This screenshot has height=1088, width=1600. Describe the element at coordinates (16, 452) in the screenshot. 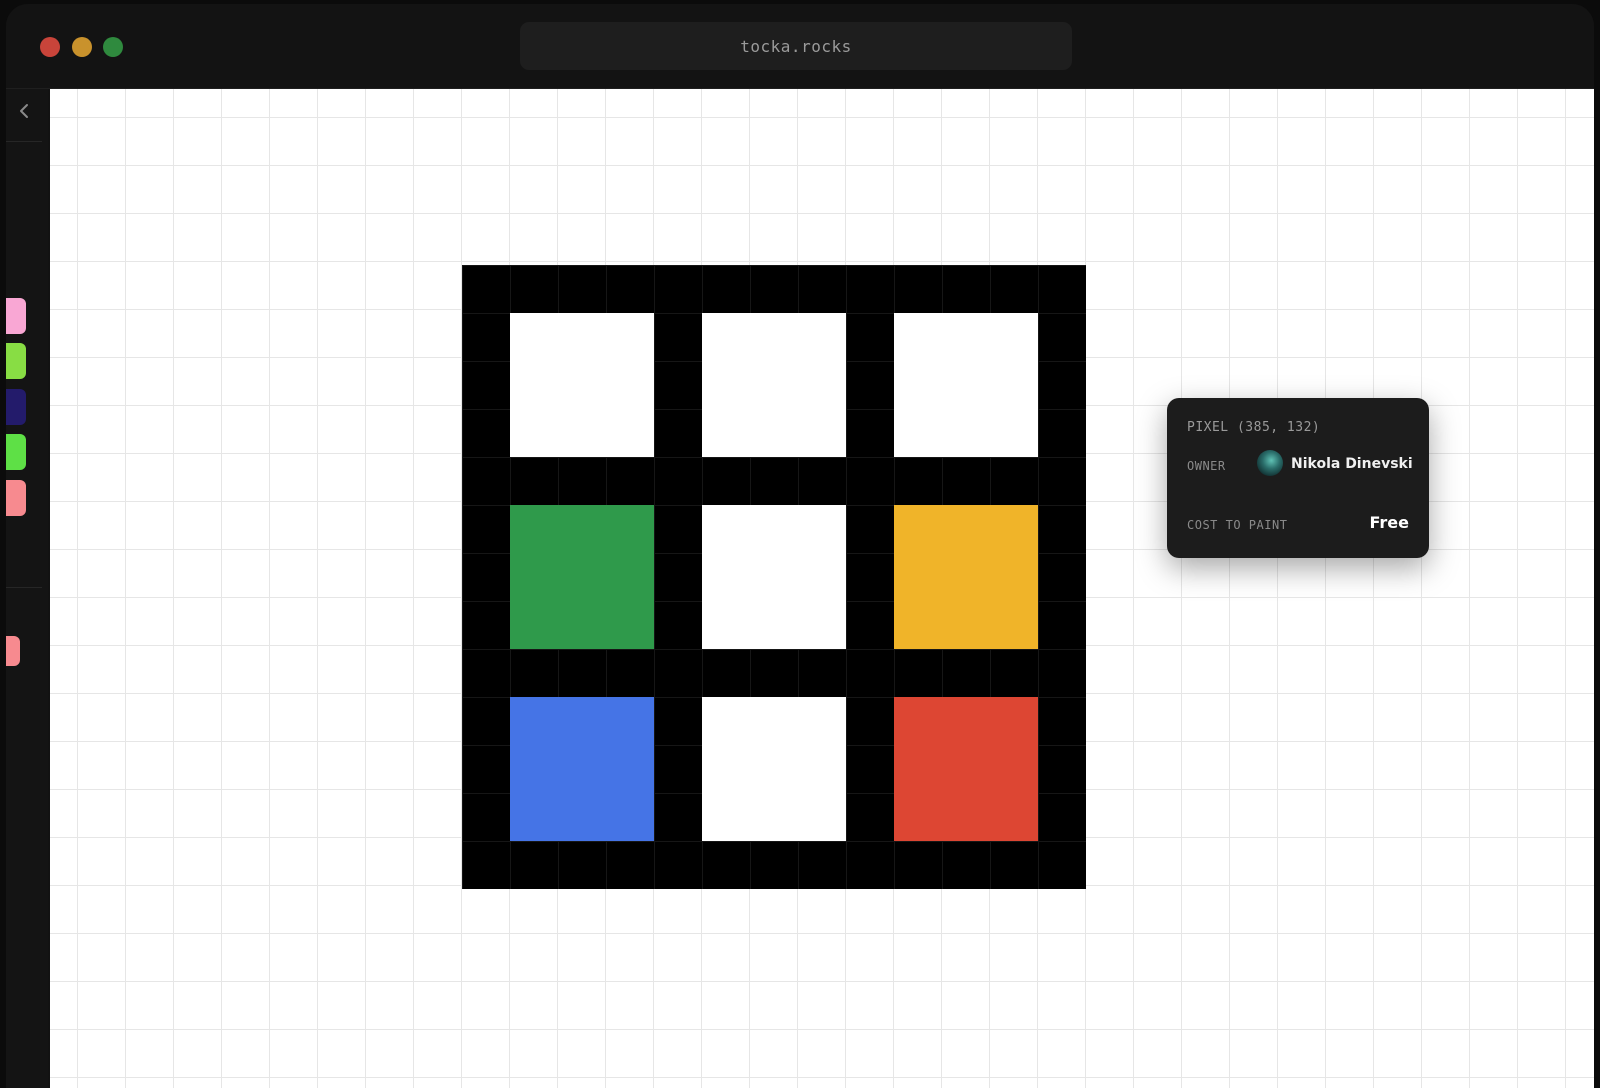

I see `color-swatch-green` at that location.